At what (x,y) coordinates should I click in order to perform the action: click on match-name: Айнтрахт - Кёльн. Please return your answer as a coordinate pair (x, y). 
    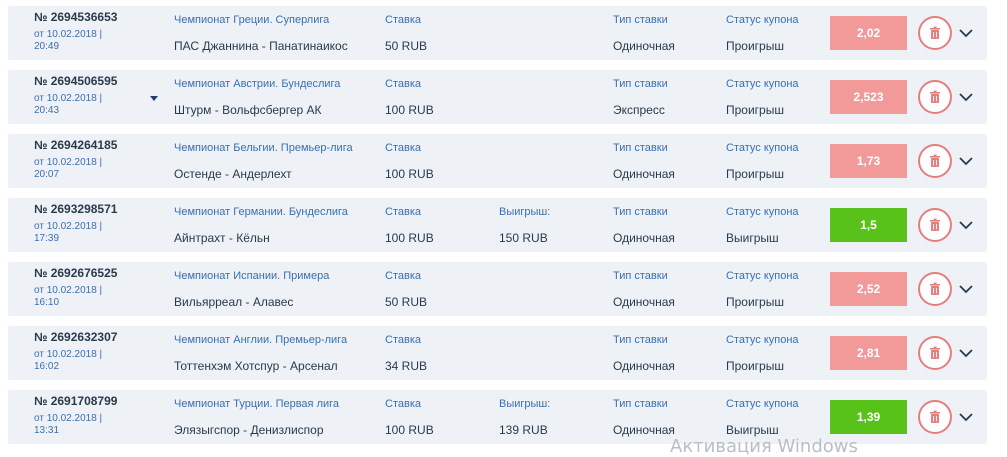
    Looking at the image, I should click on (222, 238).